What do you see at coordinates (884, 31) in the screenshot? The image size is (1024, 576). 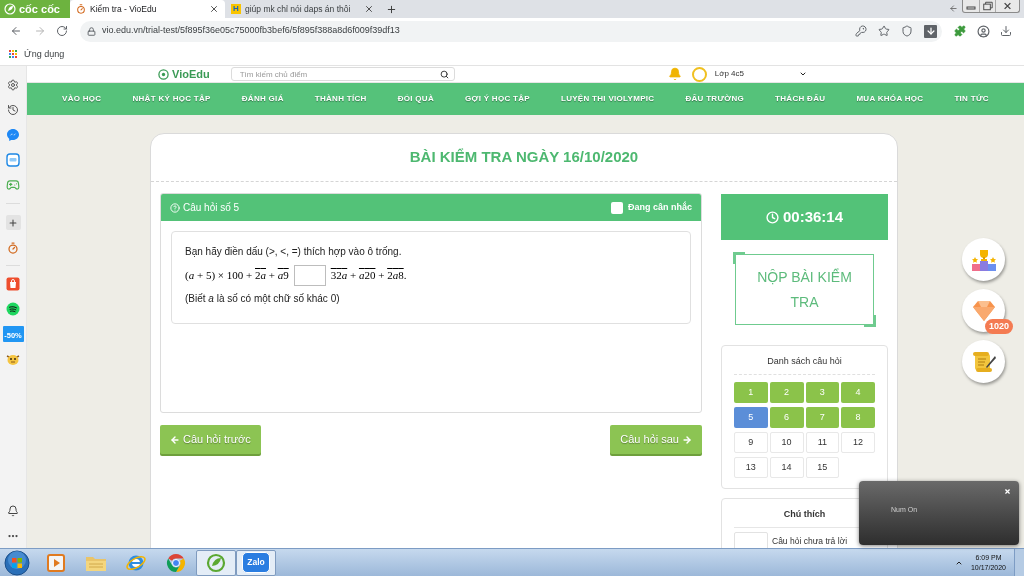 I see `star-icon` at bounding box center [884, 31].